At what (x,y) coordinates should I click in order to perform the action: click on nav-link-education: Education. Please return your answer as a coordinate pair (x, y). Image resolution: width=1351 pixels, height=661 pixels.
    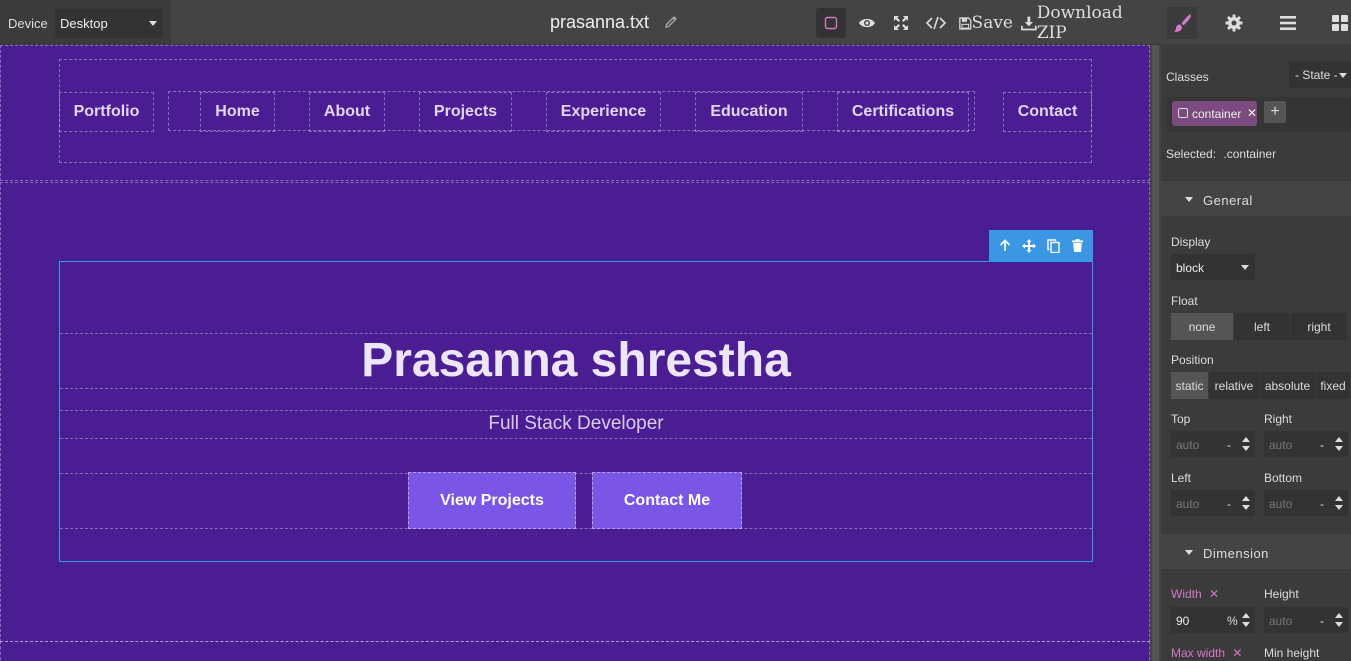
    Looking at the image, I should click on (749, 112).